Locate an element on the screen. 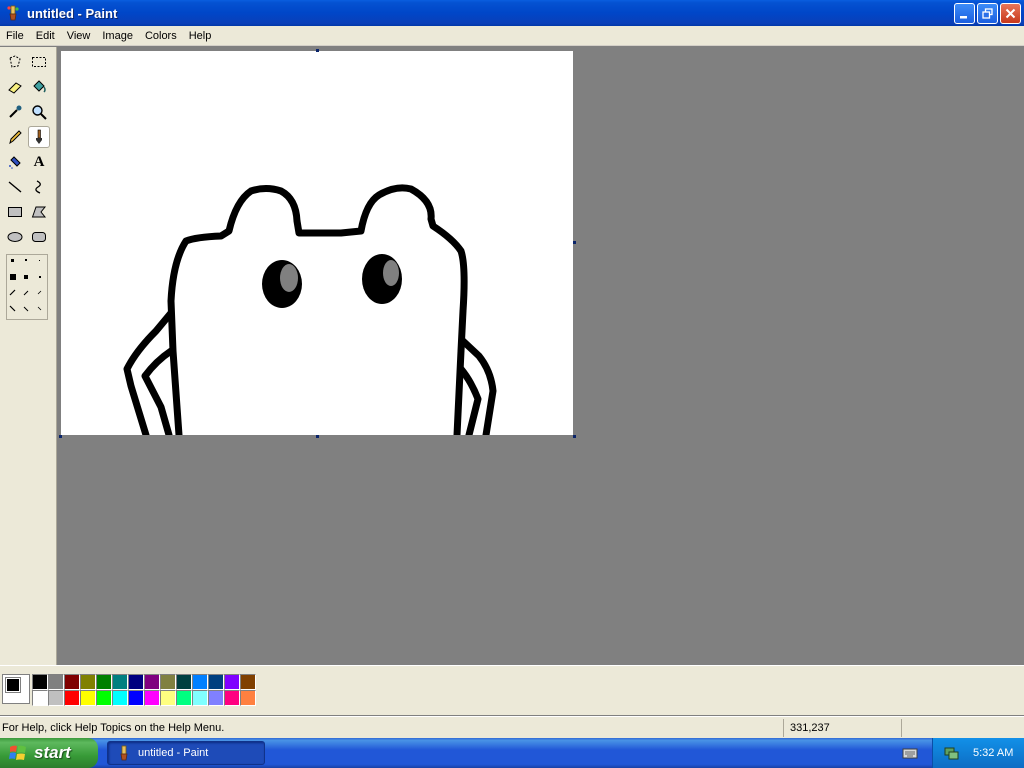 This screenshot has width=1024, height=768. polygon-icon is located at coordinates (39, 212).